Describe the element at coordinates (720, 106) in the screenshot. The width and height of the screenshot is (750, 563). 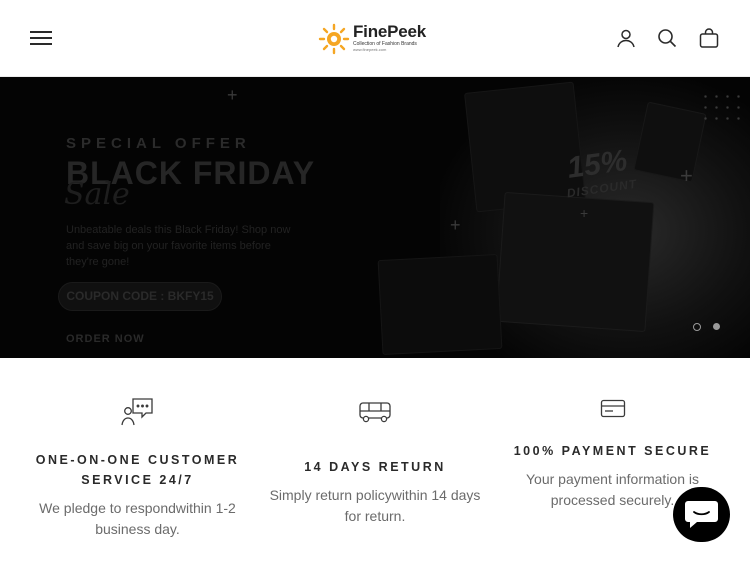
I see `dot-pattern` at that location.